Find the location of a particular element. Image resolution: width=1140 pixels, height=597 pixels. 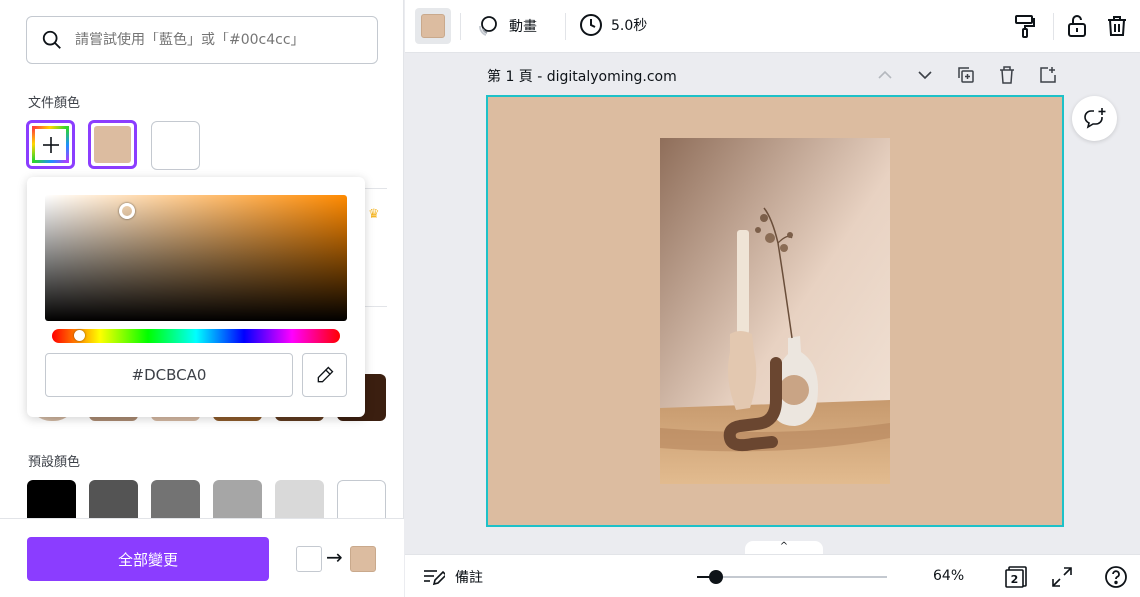

format-painter-icon is located at coordinates (1025, 26).